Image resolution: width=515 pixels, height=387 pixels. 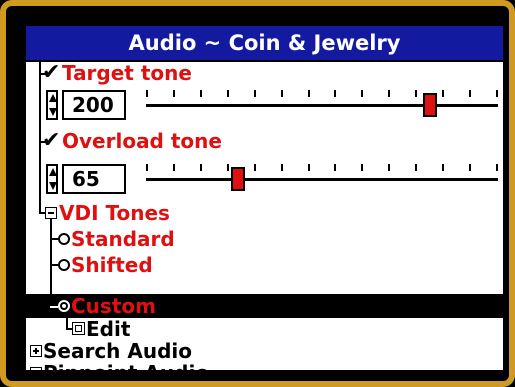 What do you see at coordinates (51, 213) in the screenshot?
I see `collapse-icon` at bounding box center [51, 213].